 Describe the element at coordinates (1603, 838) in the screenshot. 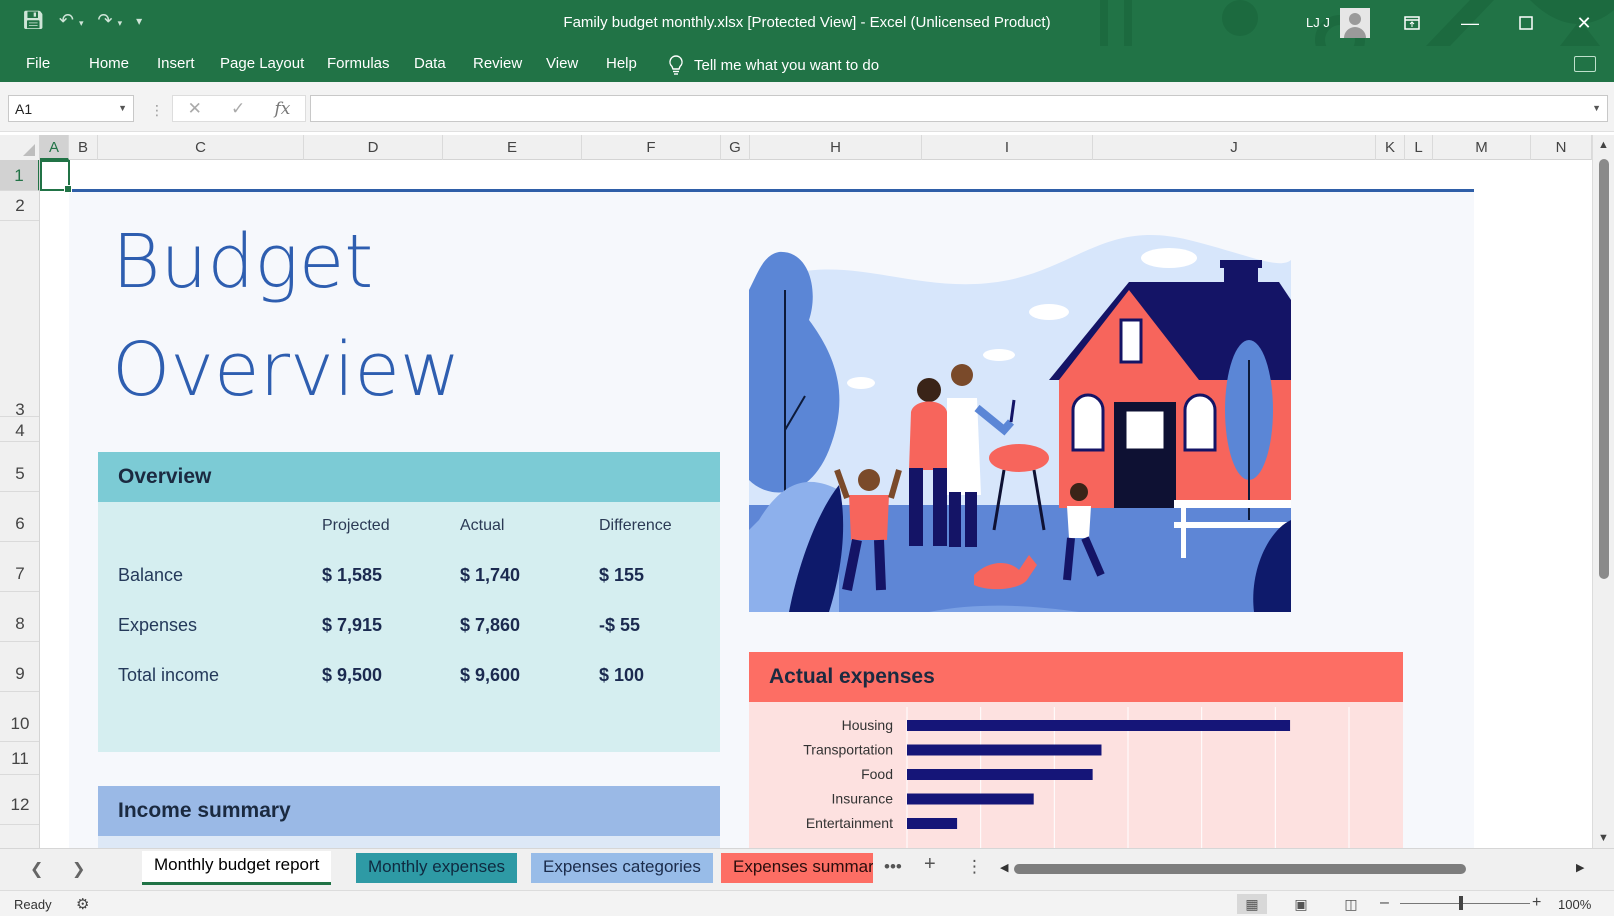

I see `scroll-down-icon: ▼` at that location.